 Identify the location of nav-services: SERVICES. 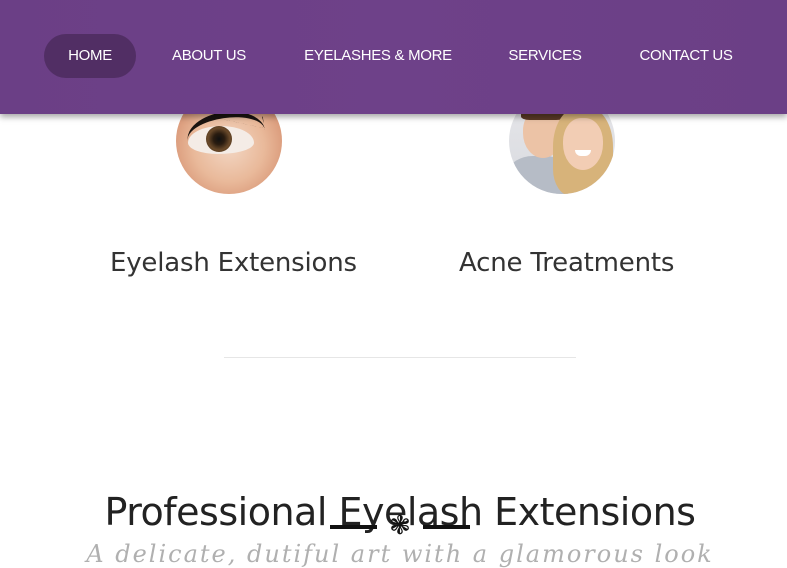
(545, 56).